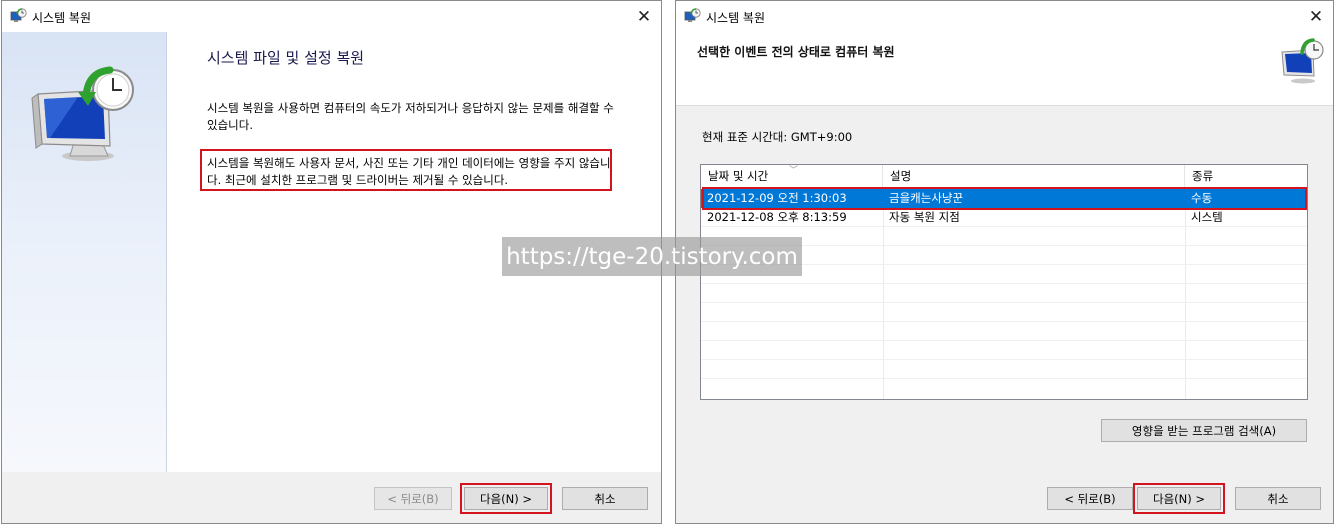 The image size is (1336, 526). Describe the element at coordinates (796, 52) in the screenshot. I see `page-heading: 선택한 이벤트 전의 상태로 컴퓨터 복원` at that location.